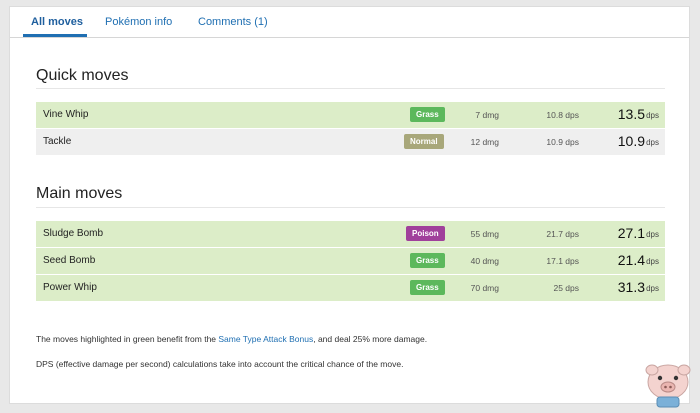 The width and height of the screenshot is (700, 413). I want to click on move-name: Seed Bomb, so click(69, 260).